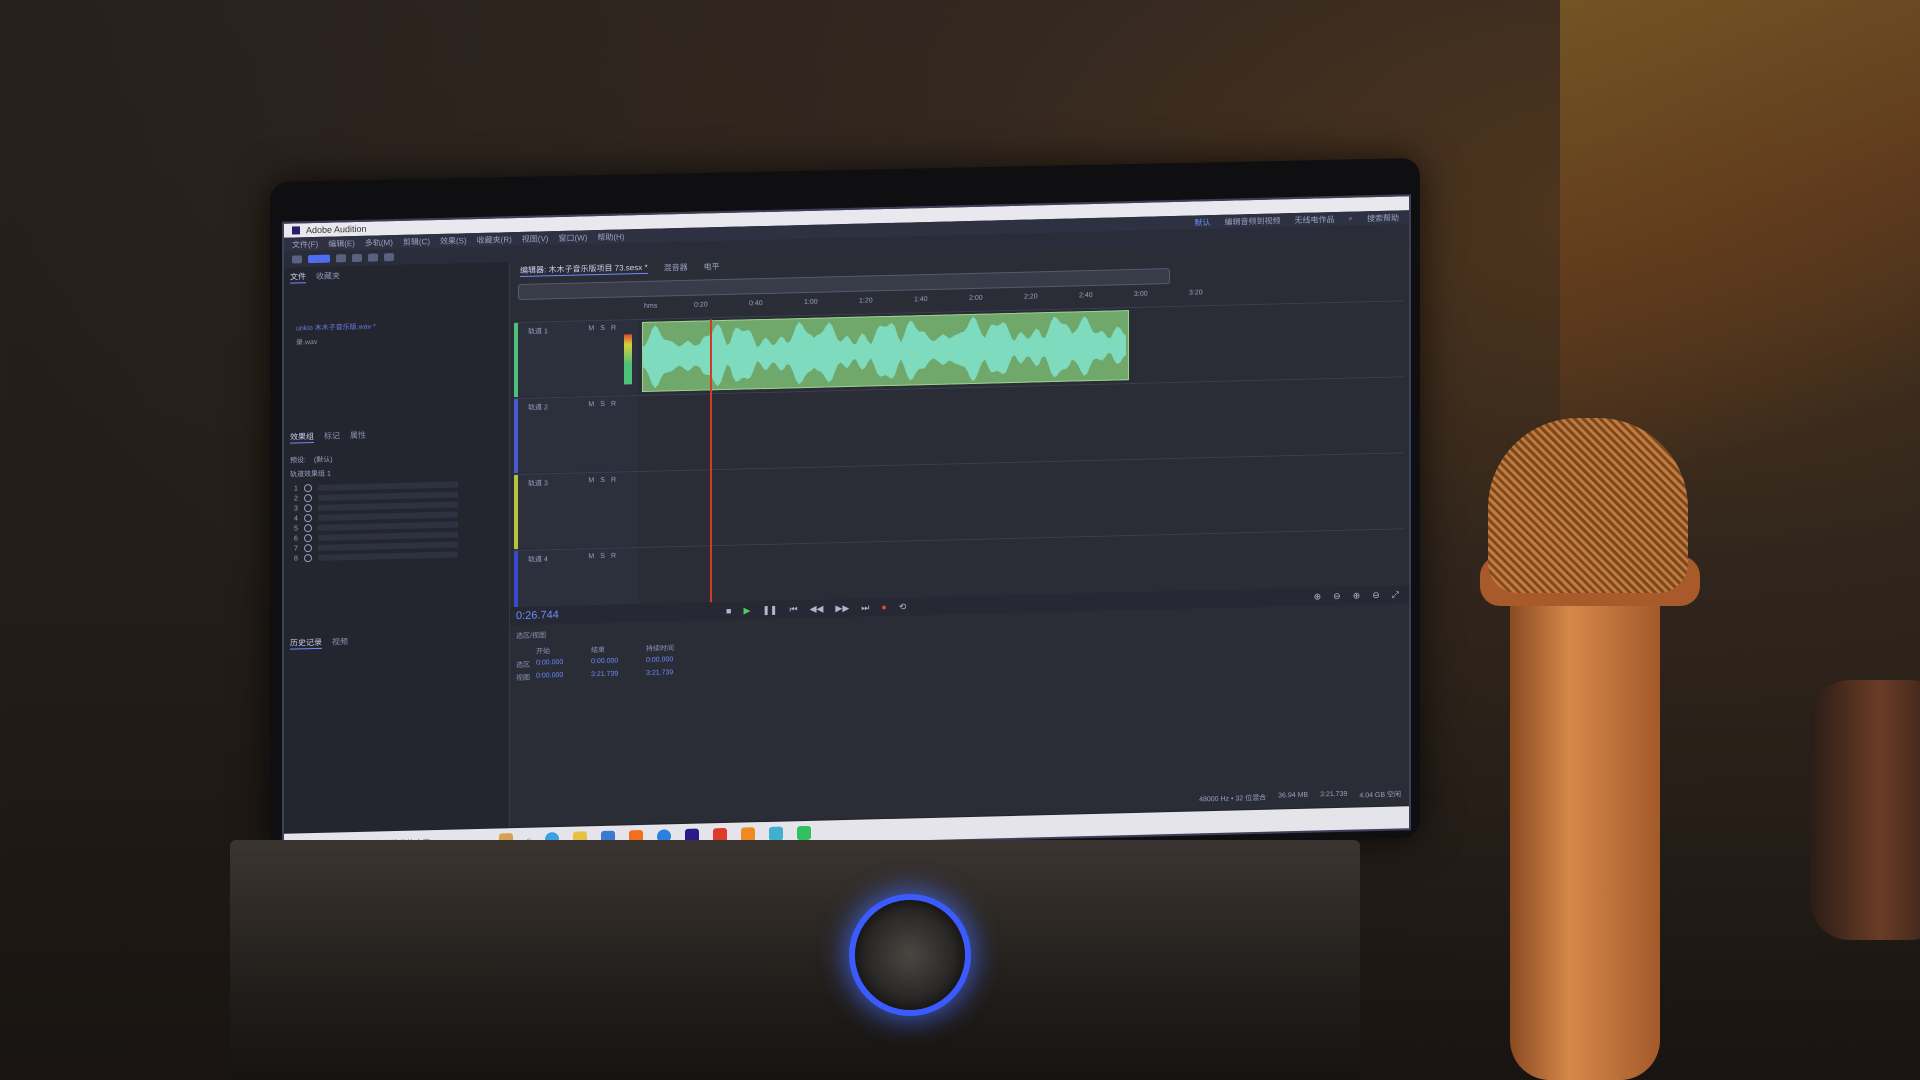  Describe the element at coordinates (676, 673) in the screenshot. I see `view-duration: 3:21.739` at that location.